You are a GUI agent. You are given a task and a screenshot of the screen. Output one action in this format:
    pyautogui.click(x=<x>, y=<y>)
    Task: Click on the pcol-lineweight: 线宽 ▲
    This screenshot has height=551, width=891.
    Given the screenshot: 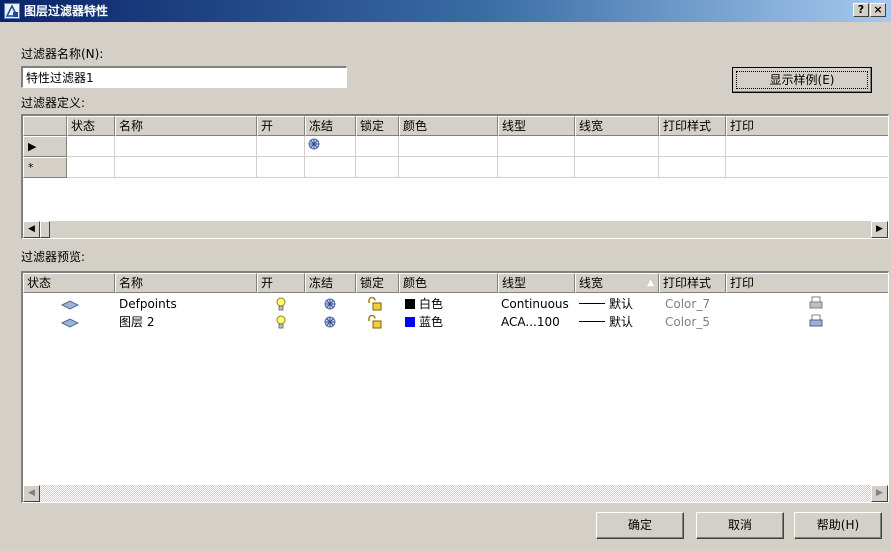 What is the action you would take?
    pyautogui.click(x=617, y=283)
    